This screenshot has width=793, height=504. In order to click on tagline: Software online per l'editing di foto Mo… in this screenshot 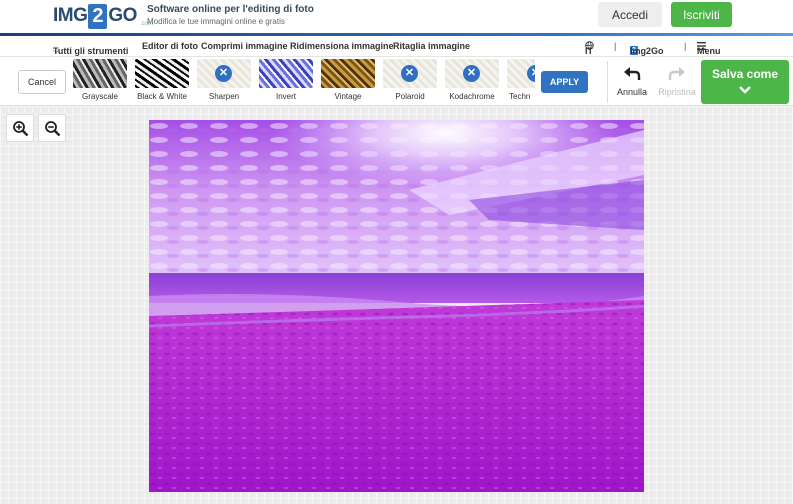, I will do `click(230, 16)`.